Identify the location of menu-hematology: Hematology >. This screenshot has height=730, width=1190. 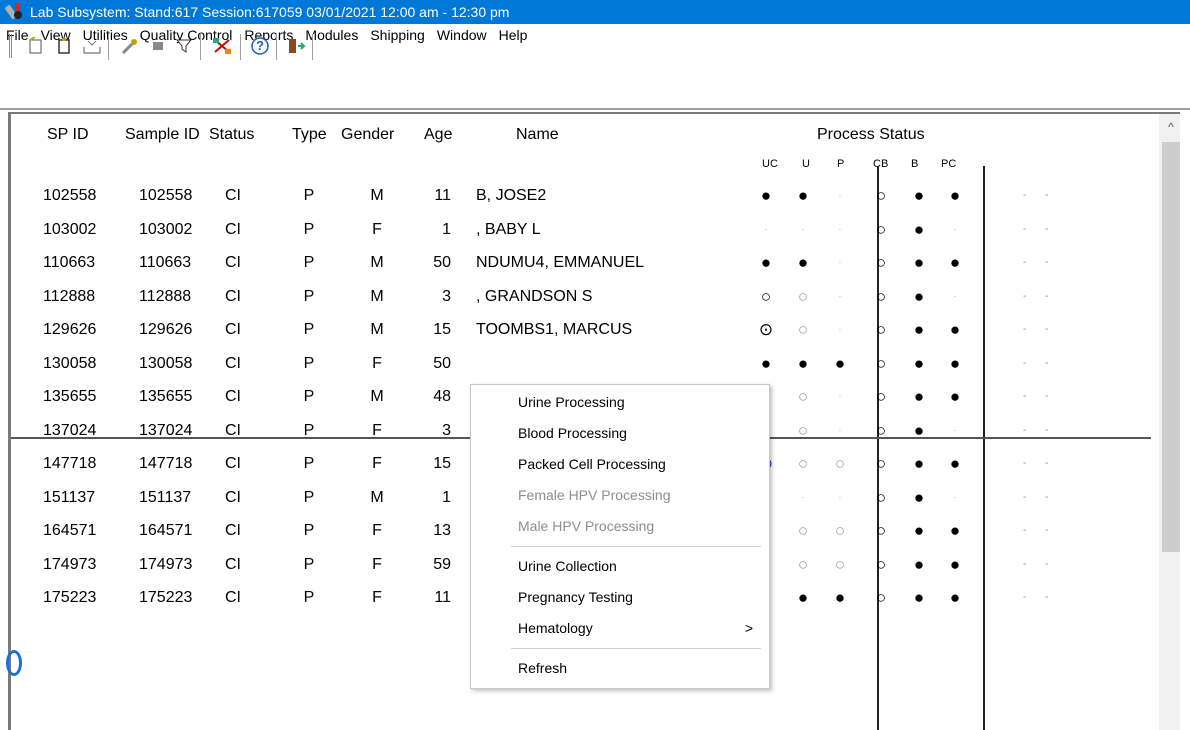
(620, 628).